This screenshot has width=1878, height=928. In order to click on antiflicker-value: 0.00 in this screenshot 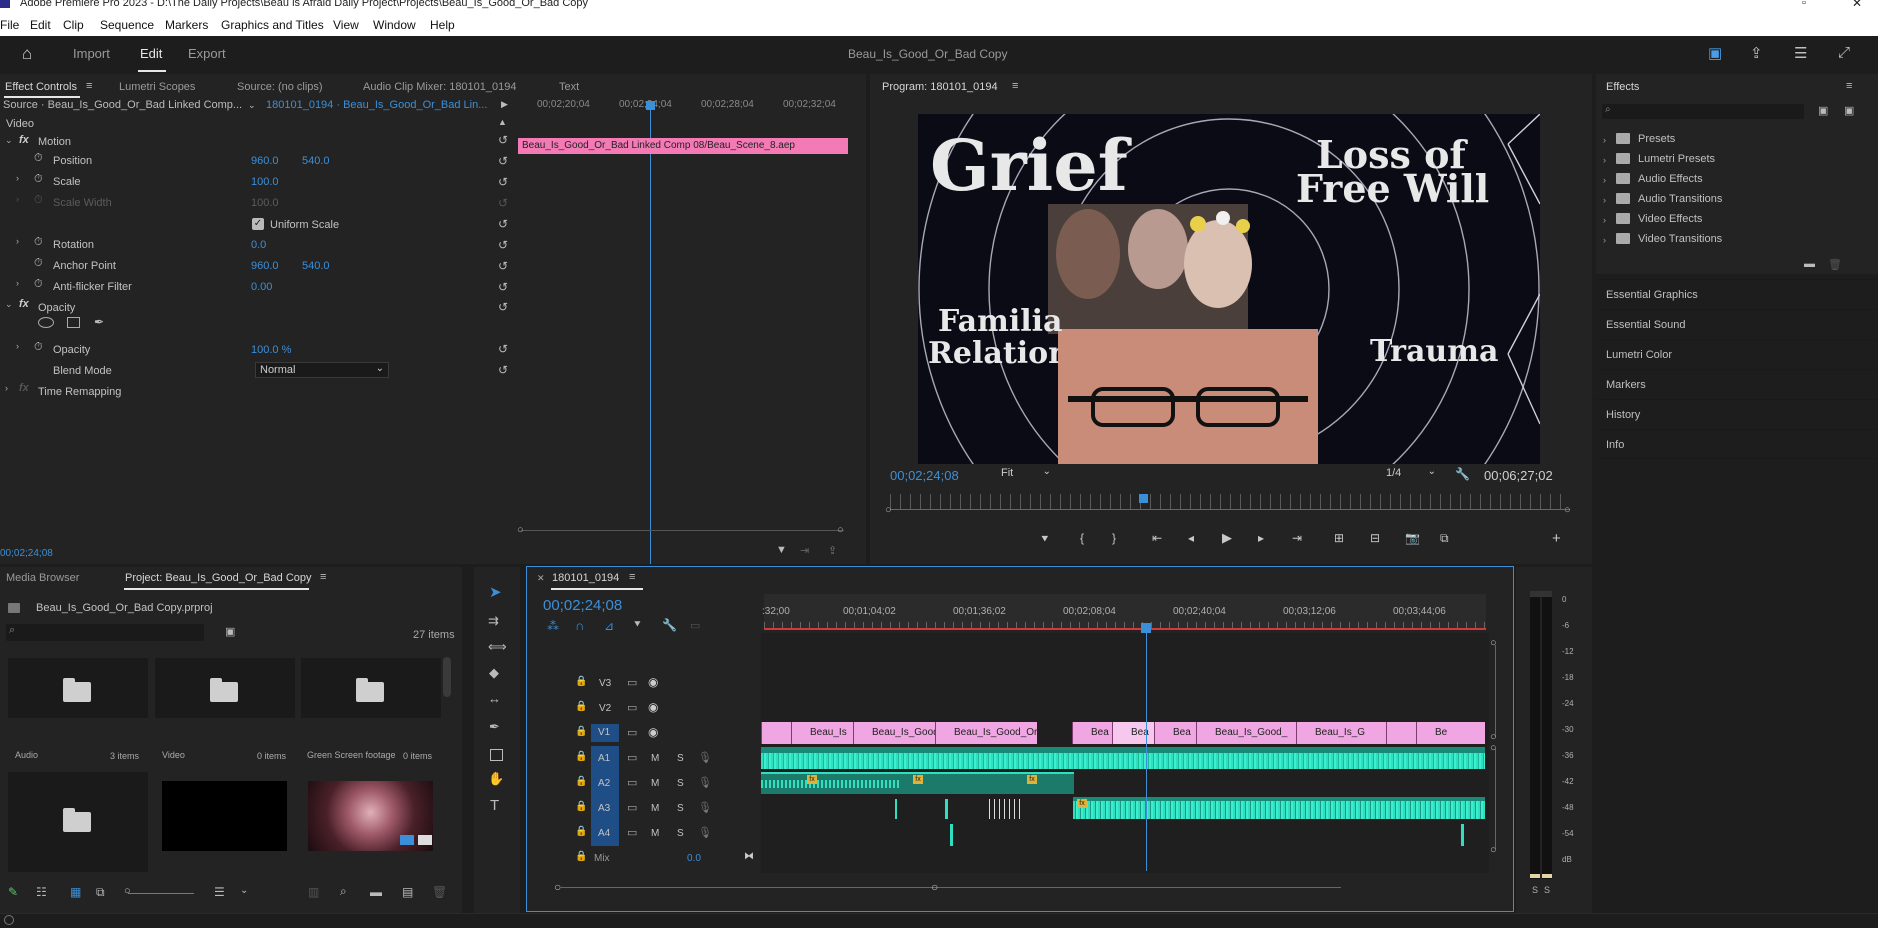, I will do `click(261, 287)`.